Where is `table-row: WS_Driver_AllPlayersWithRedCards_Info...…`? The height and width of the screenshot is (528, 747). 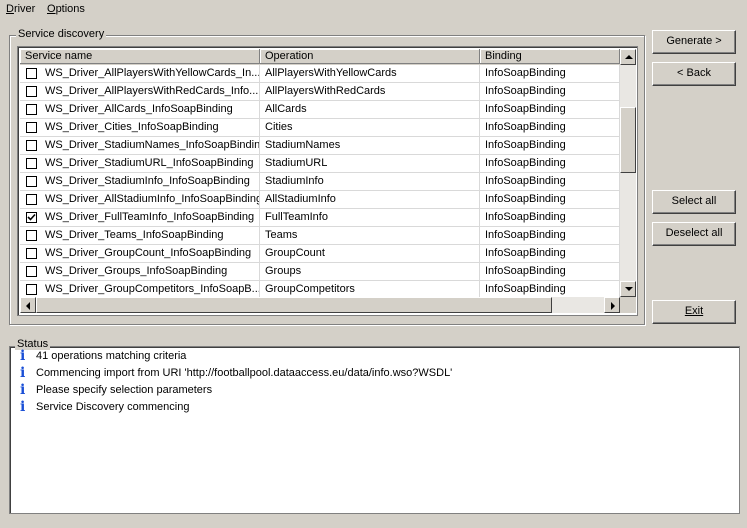 table-row: WS_Driver_AllPlayersWithRedCards_Info...… is located at coordinates (320, 92).